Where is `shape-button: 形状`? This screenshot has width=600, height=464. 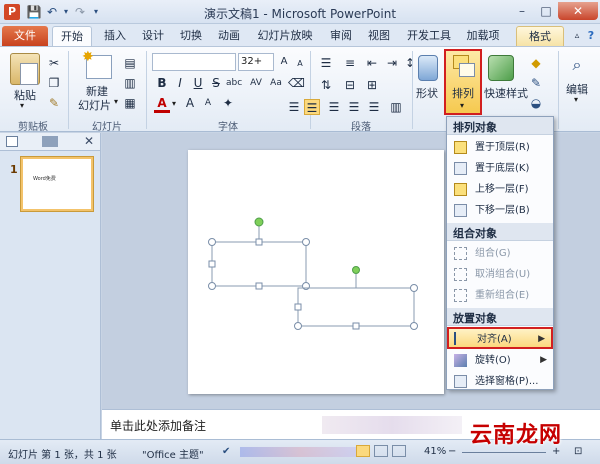 shape-button: 形状 is located at coordinates (427, 93).